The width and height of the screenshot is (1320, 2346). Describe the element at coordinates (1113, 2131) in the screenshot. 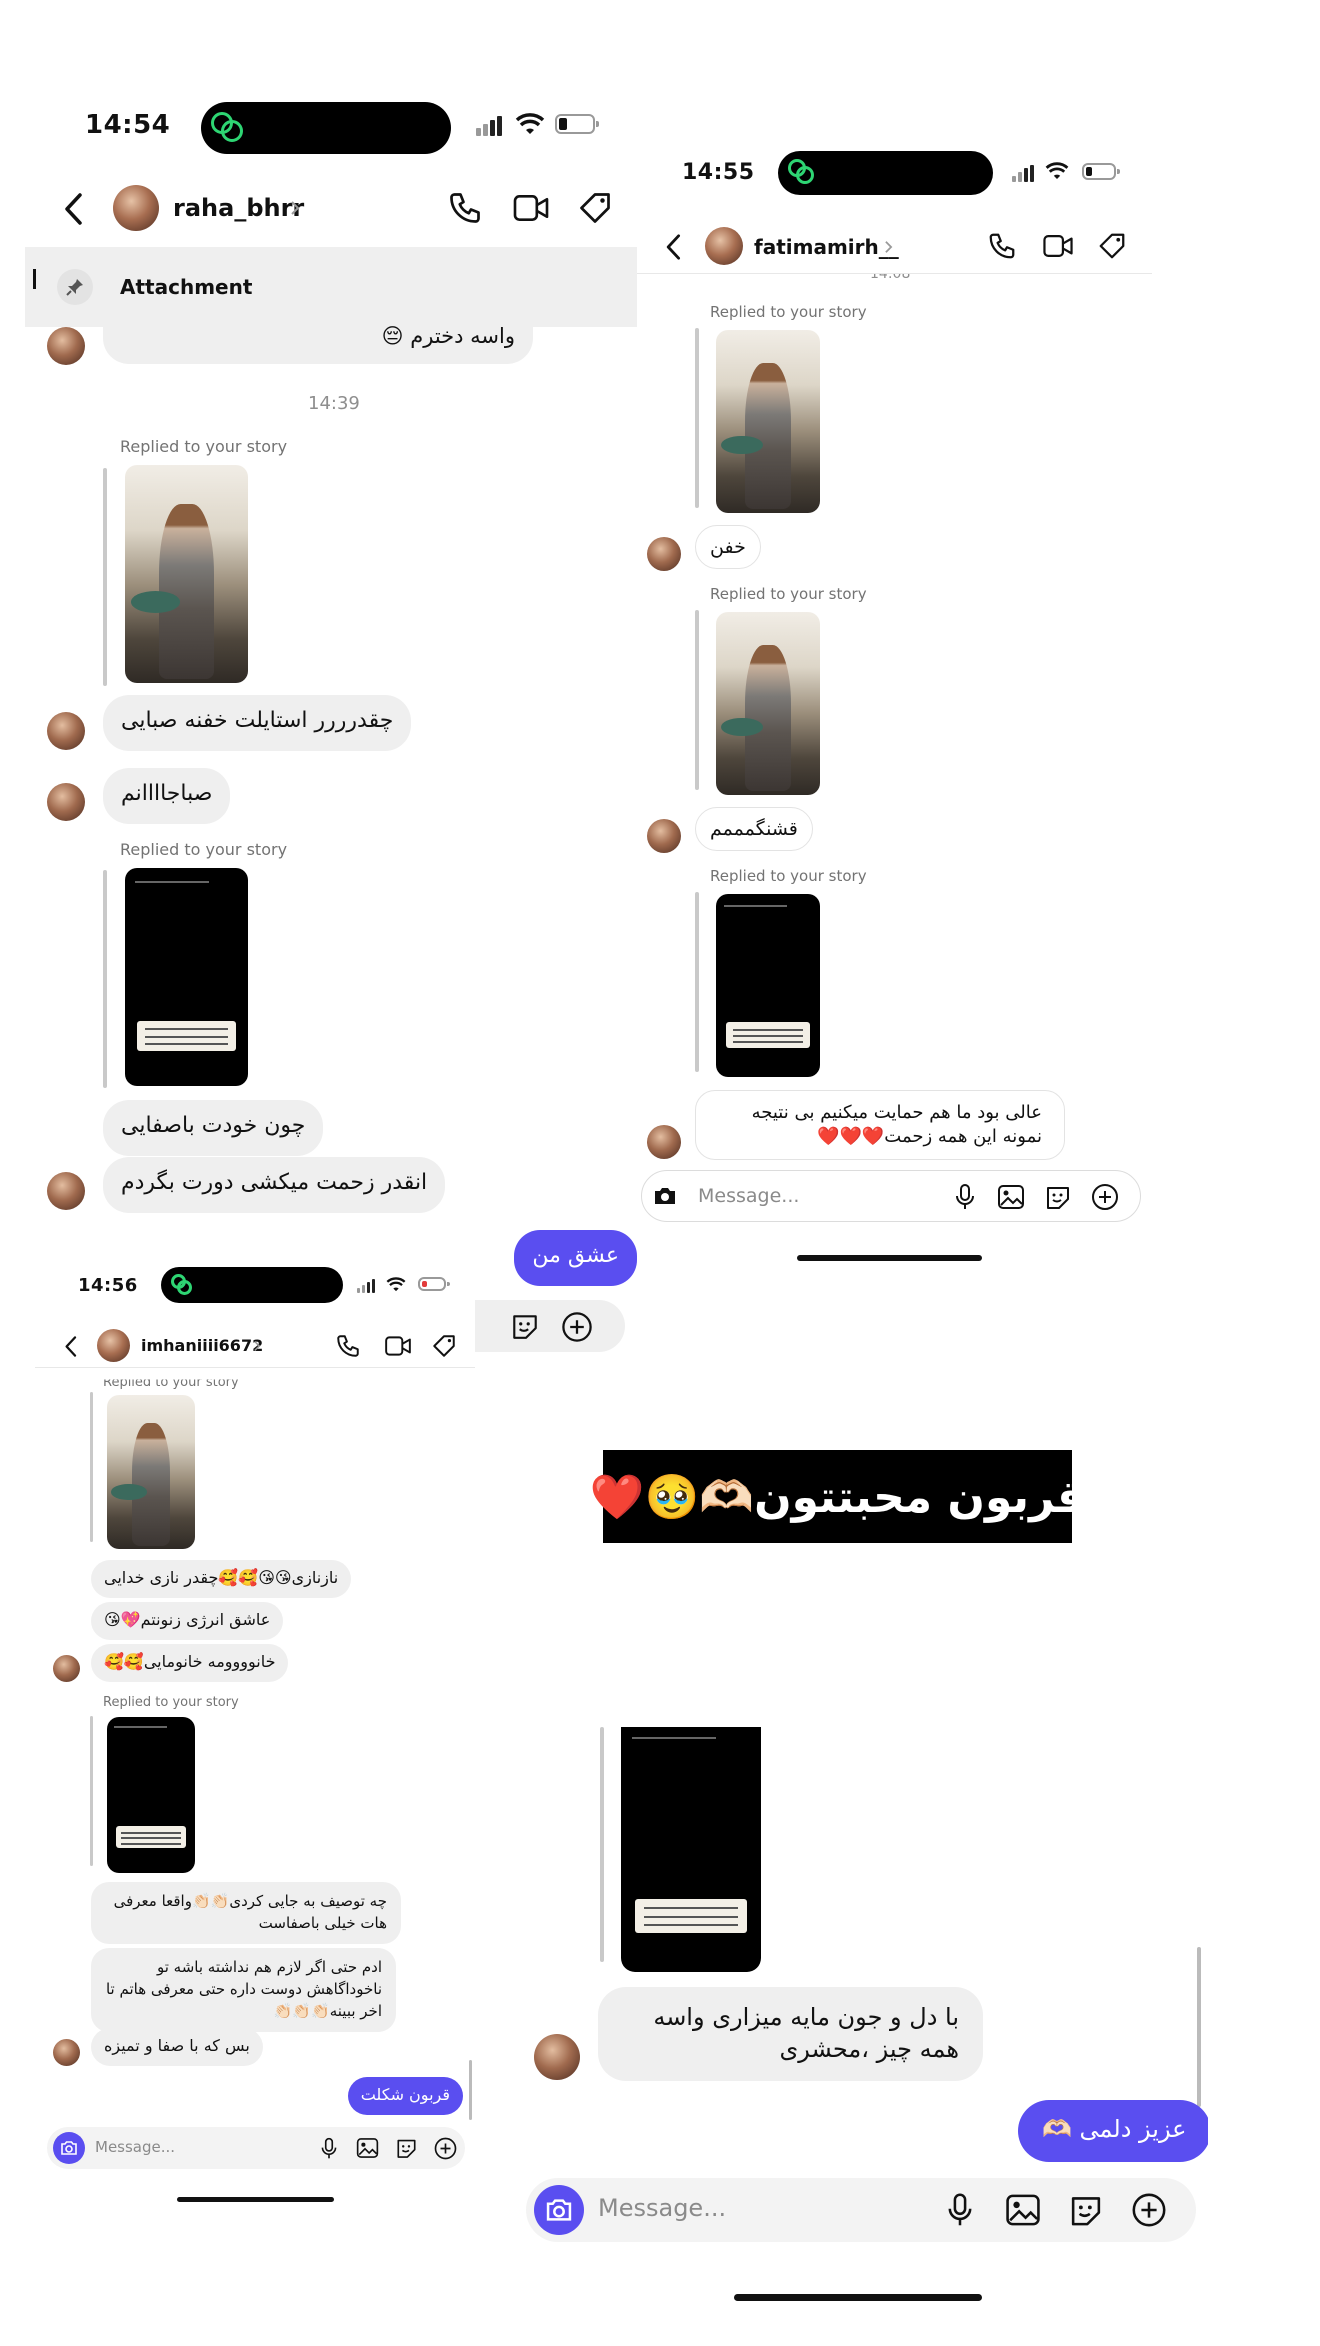

I see `sent-message-bubble: عزیز دلمی 🫶🏻` at that location.